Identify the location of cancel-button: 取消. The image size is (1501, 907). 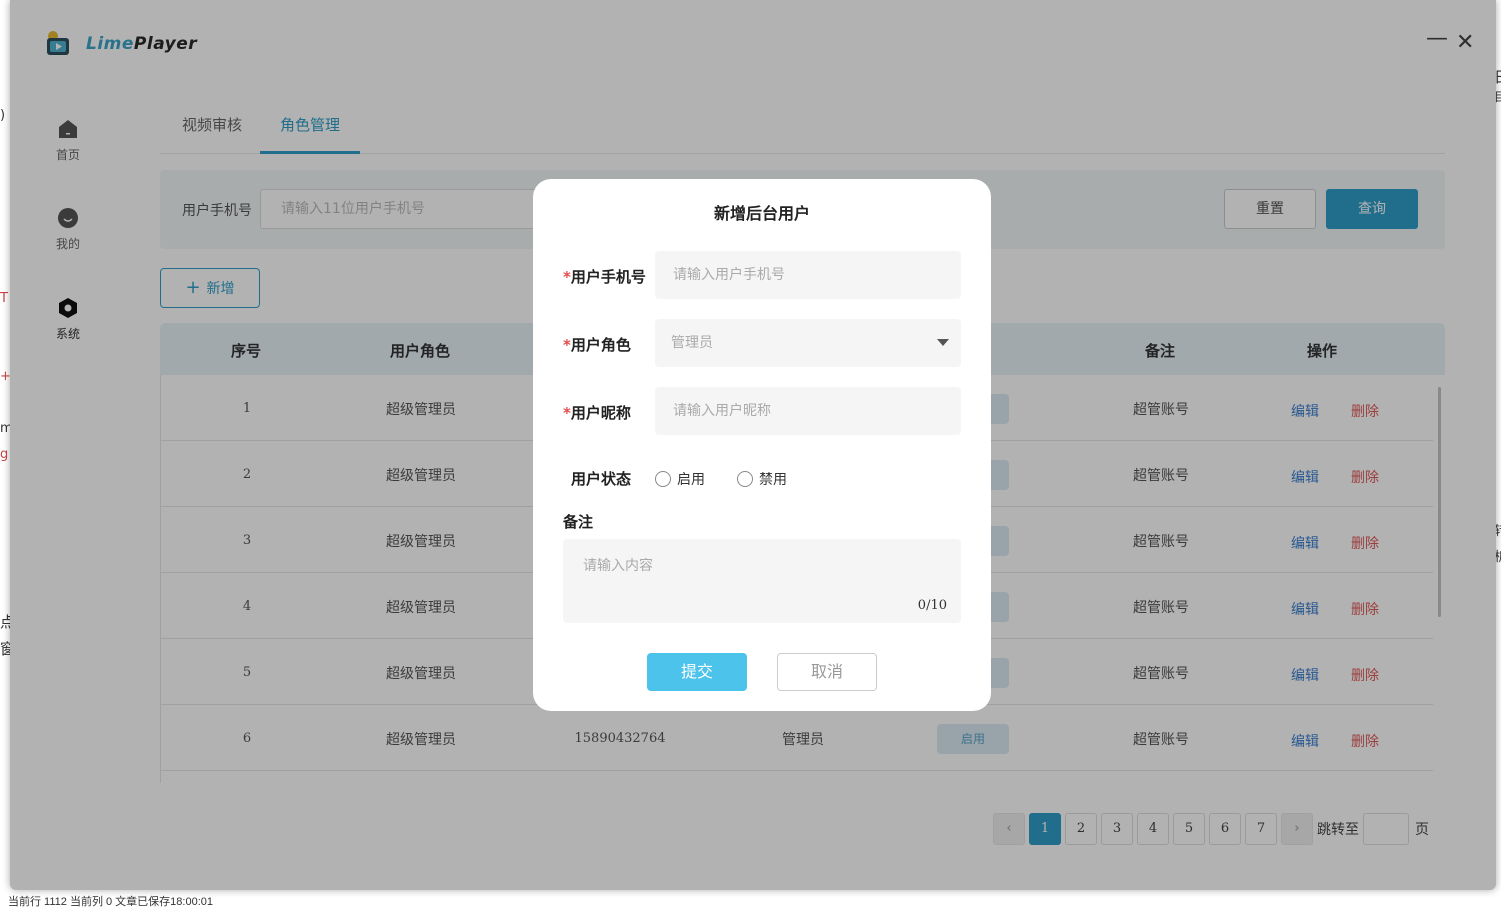
(827, 672).